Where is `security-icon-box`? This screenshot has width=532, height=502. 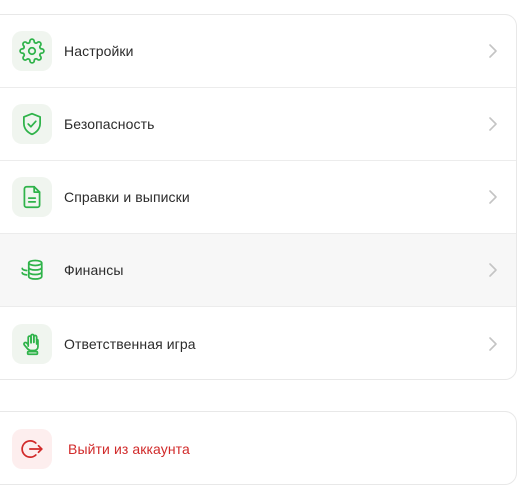
security-icon-box is located at coordinates (32, 124).